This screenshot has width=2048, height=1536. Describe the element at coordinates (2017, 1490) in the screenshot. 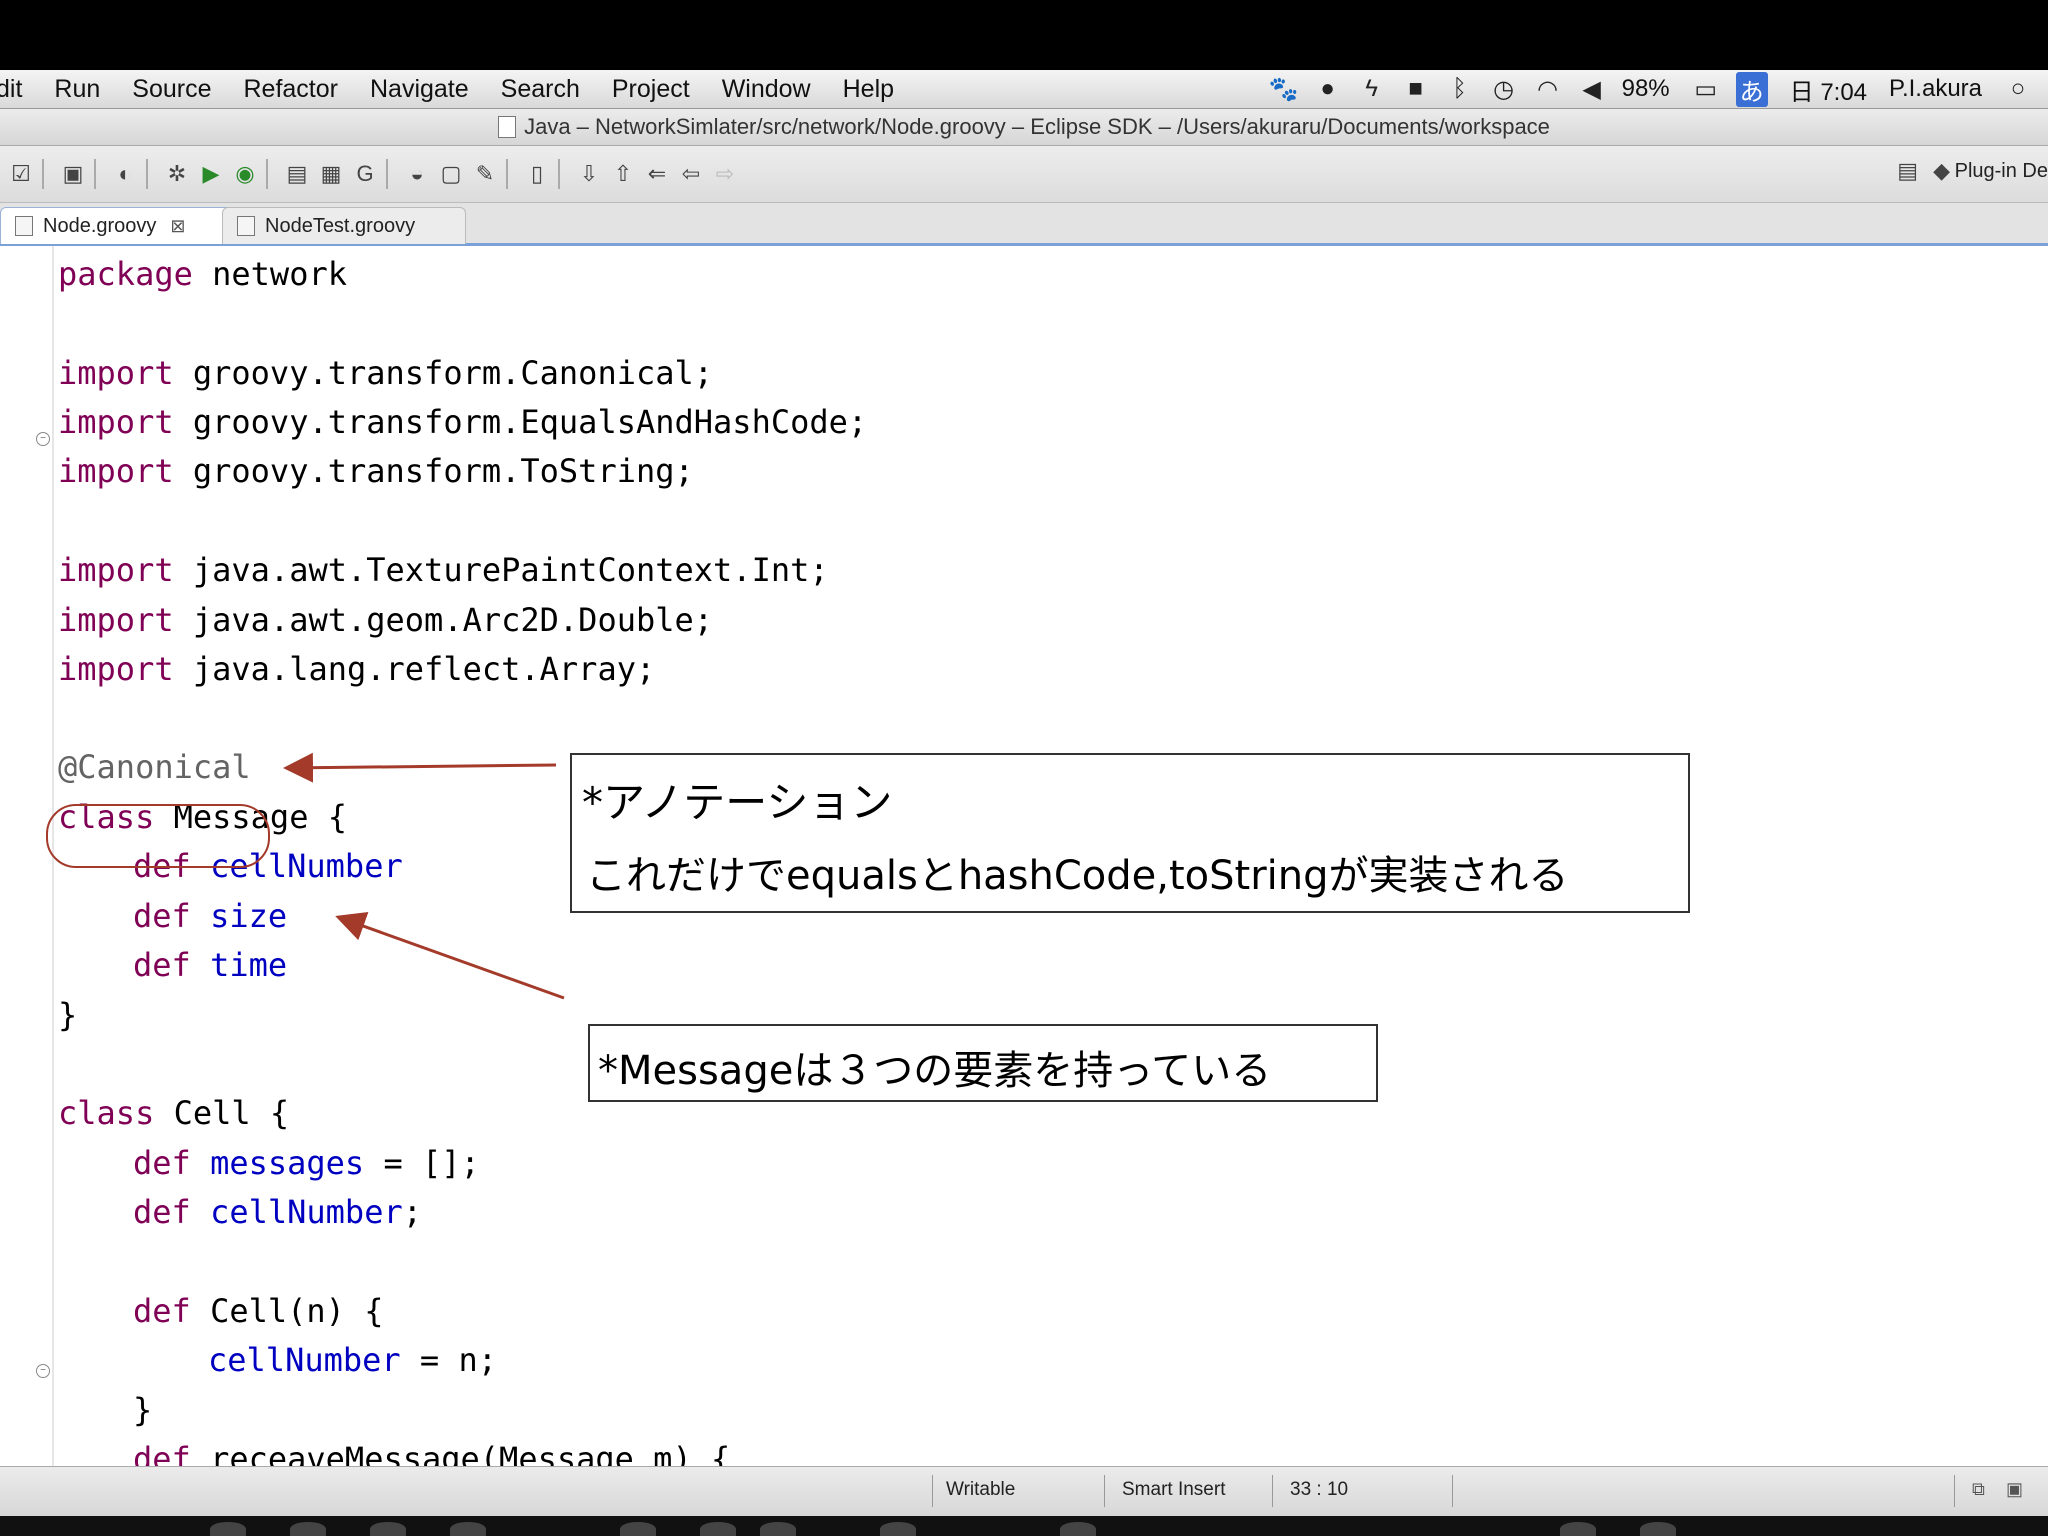

I see `progress-icon: ▣` at that location.